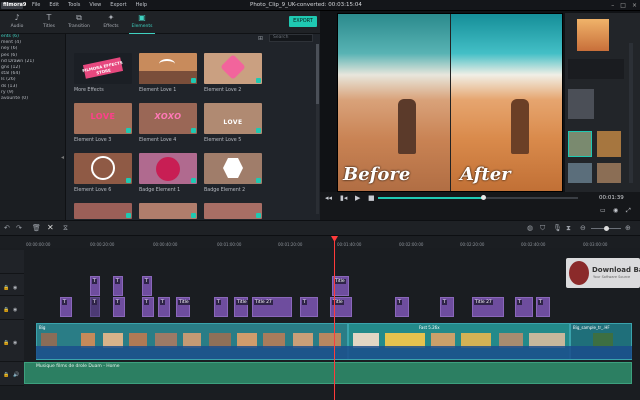 This screenshot has width=640, height=400. Describe the element at coordinates (118, 5) in the screenshot. I see `menu-export: Export` at that location.